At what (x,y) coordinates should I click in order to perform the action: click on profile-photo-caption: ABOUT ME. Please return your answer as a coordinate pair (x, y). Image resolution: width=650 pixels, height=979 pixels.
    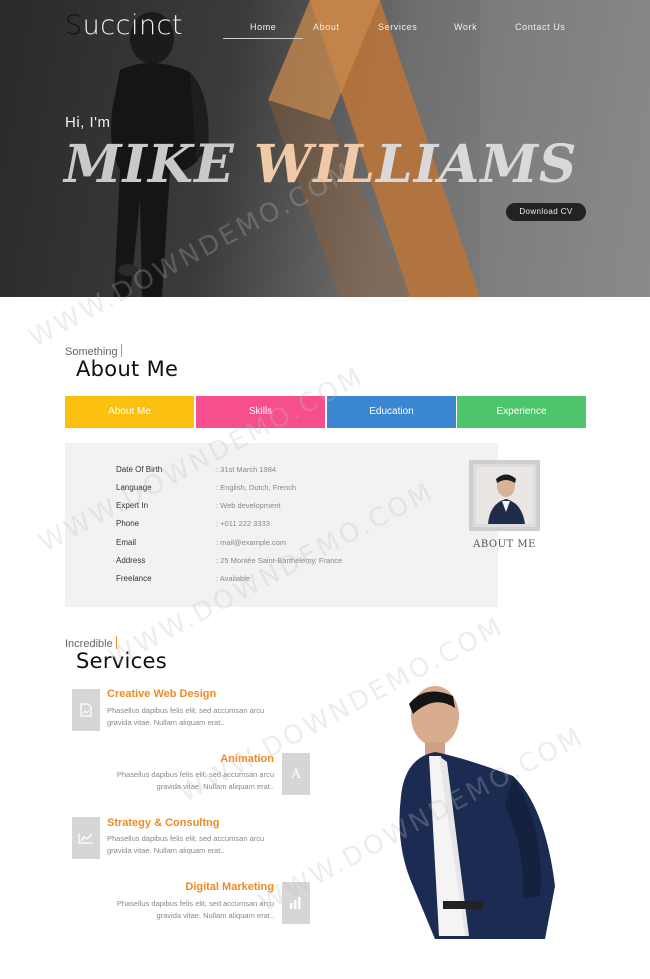
    Looking at the image, I should click on (504, 544).